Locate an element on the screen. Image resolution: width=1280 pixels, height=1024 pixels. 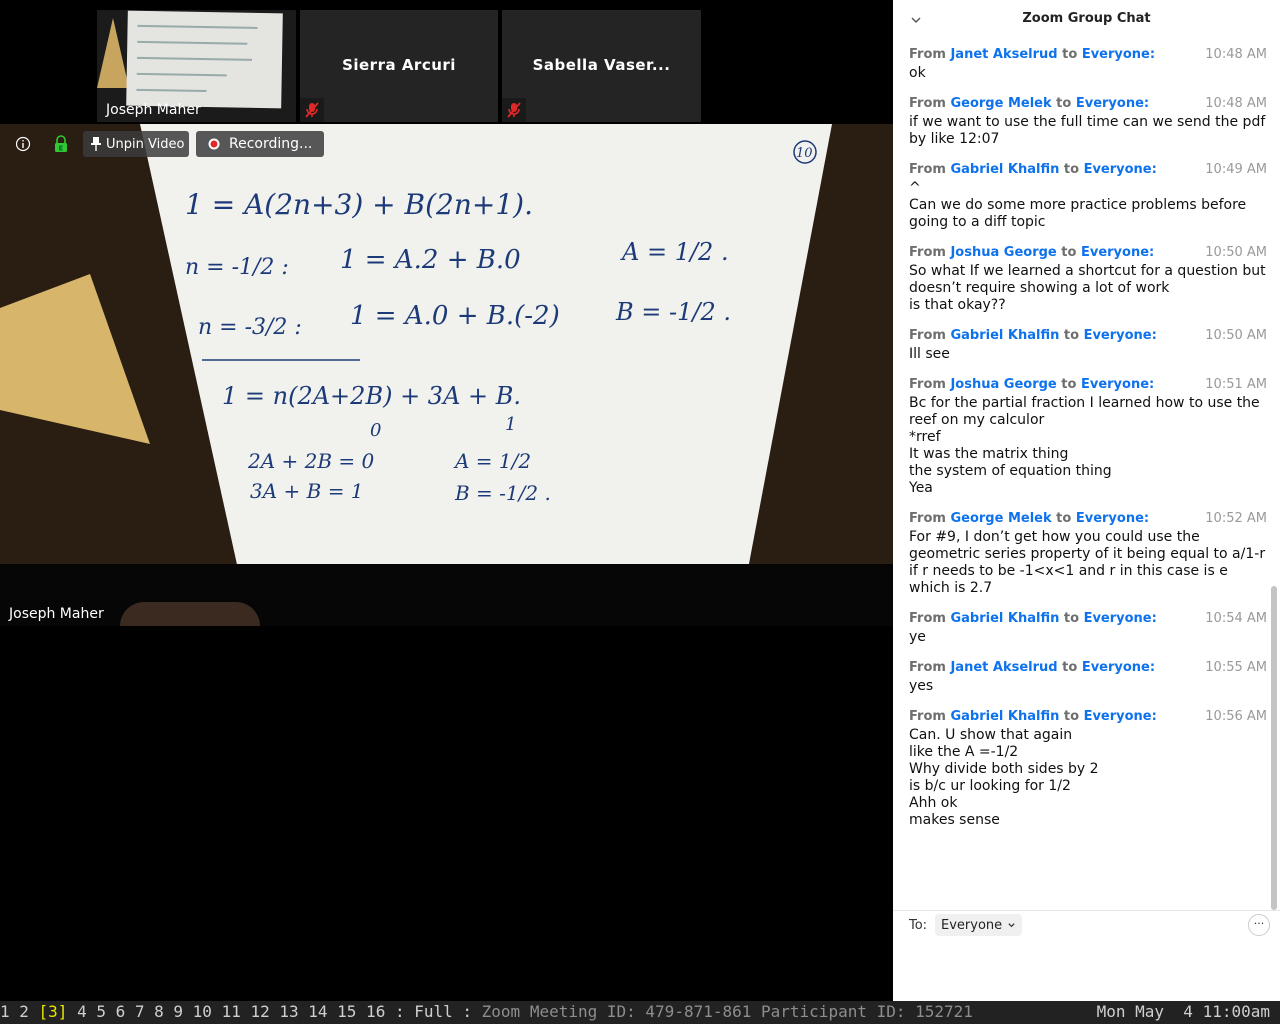
chat-header: Zoom Group Chat is located at coordinates (1086, 20).